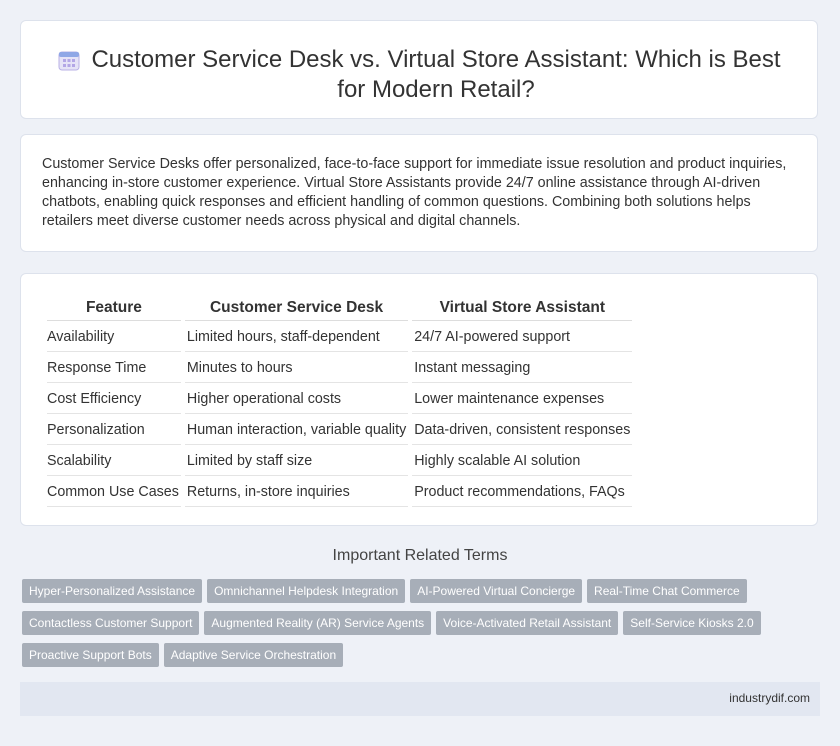 The image size is (840, 746). What do you see at coordinates (114, 309) in the screenshot?
I see `column-header: Feature` at bounding box center [114, 309].